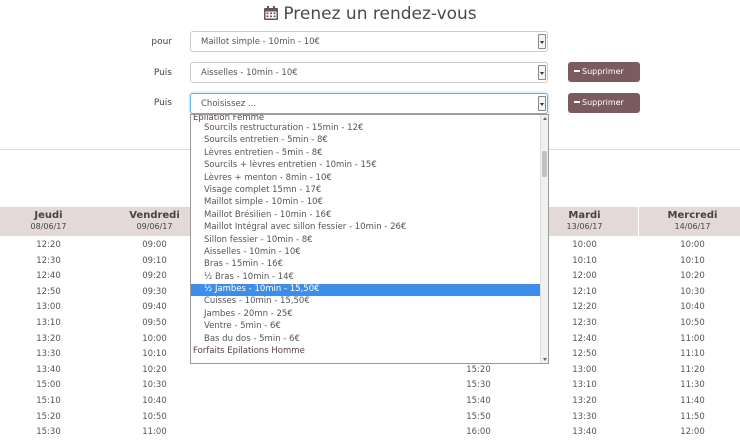 The width and height of the screenshot is (740, 444). I want to click on day-date: 14/06/17, so click(692, 226).